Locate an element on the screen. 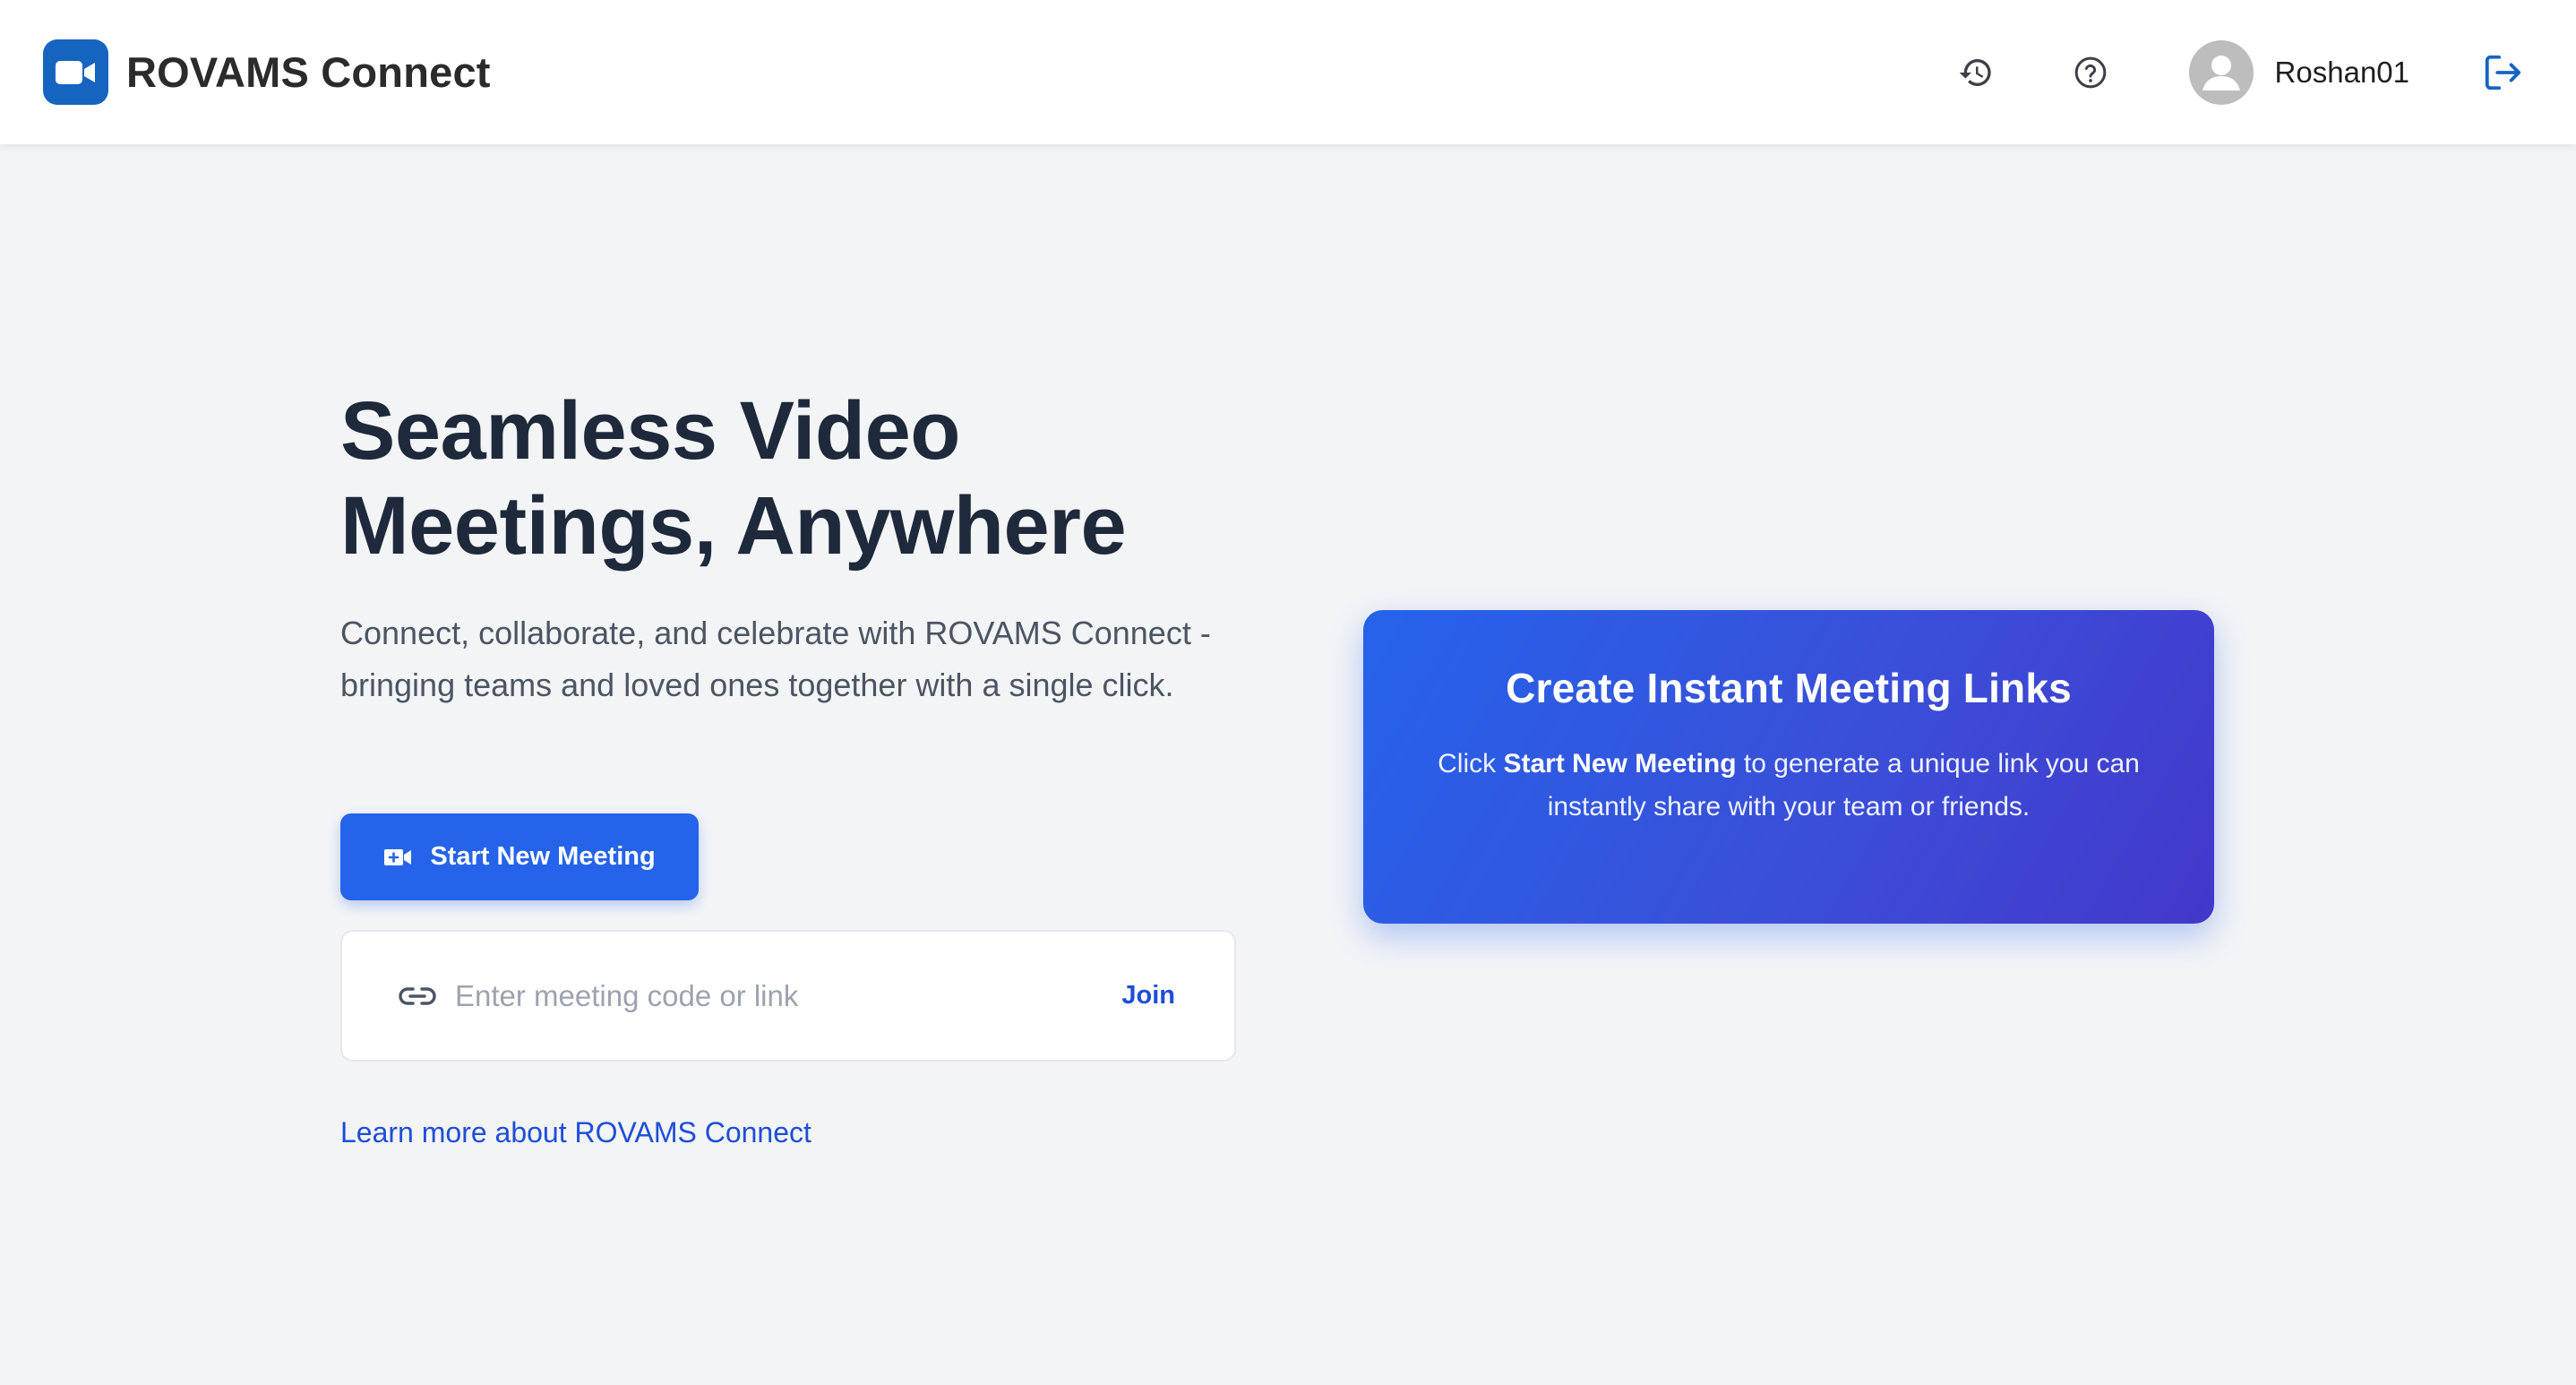  link-icon is located at coordinates (417, 996).